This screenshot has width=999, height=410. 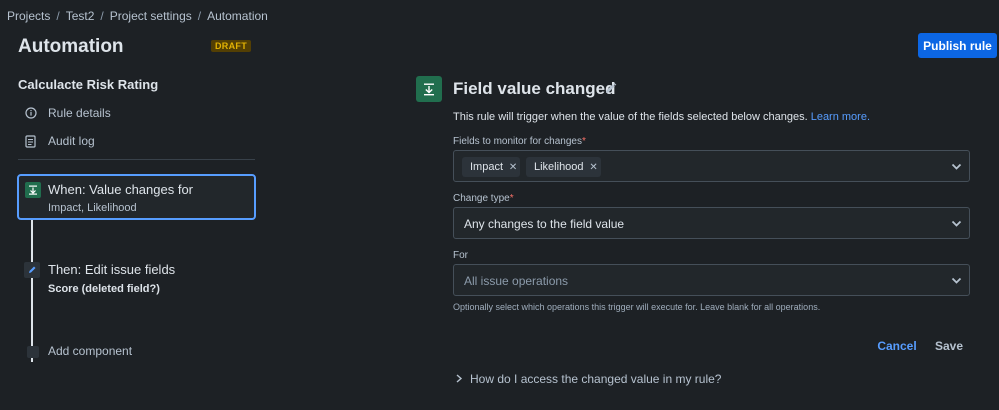 I want to click on breadcrumb-project-settings: Project settings, so click(x=151, y=16).